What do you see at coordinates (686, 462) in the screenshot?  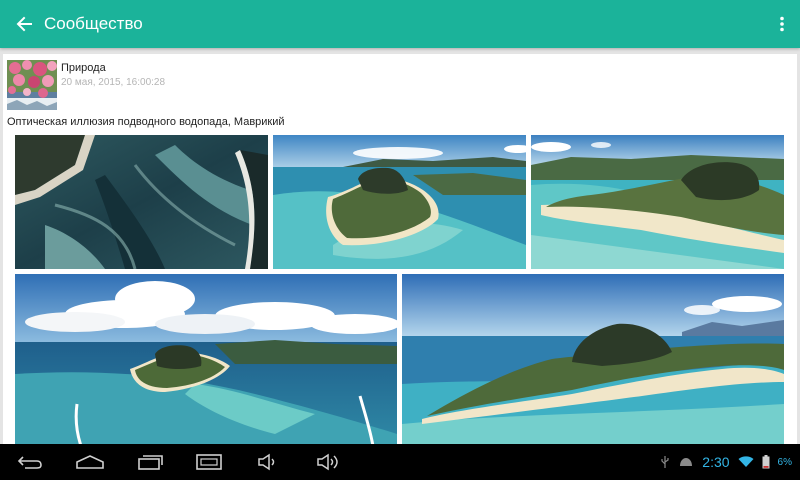 I see `android-icon` at bounding box center [686, 462].